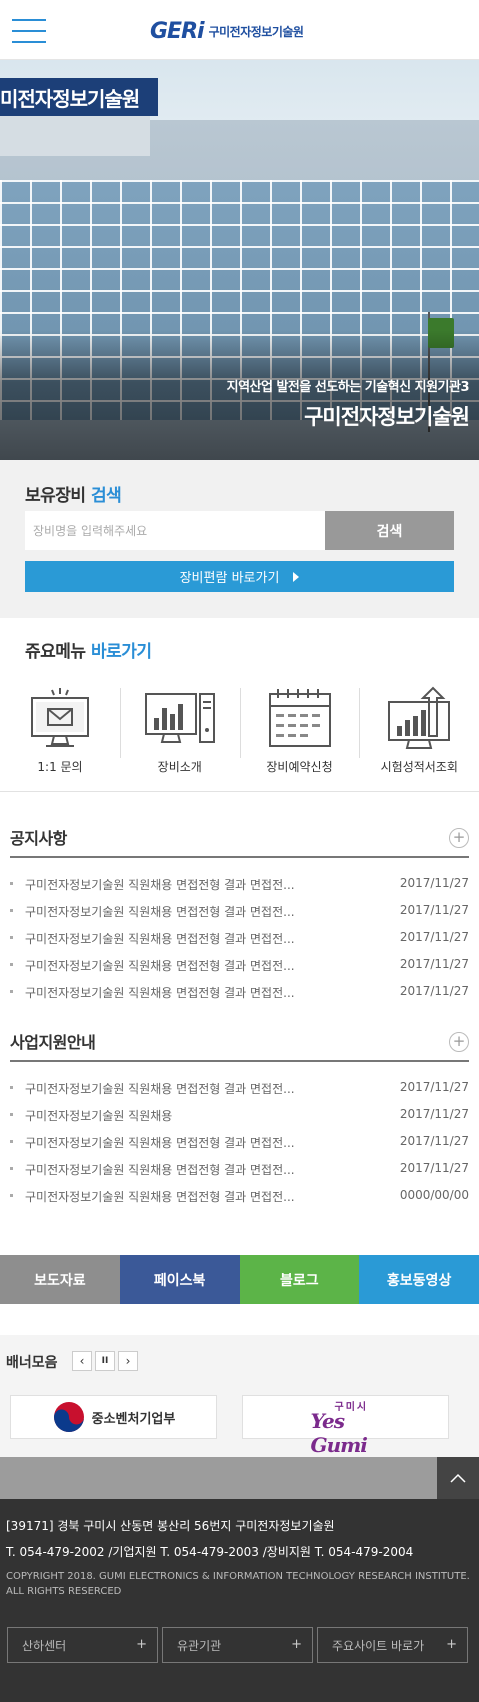  Describe the element at coordinates (38, 838) in the screenshot. I see `notices-title: 공지사항` at that location.